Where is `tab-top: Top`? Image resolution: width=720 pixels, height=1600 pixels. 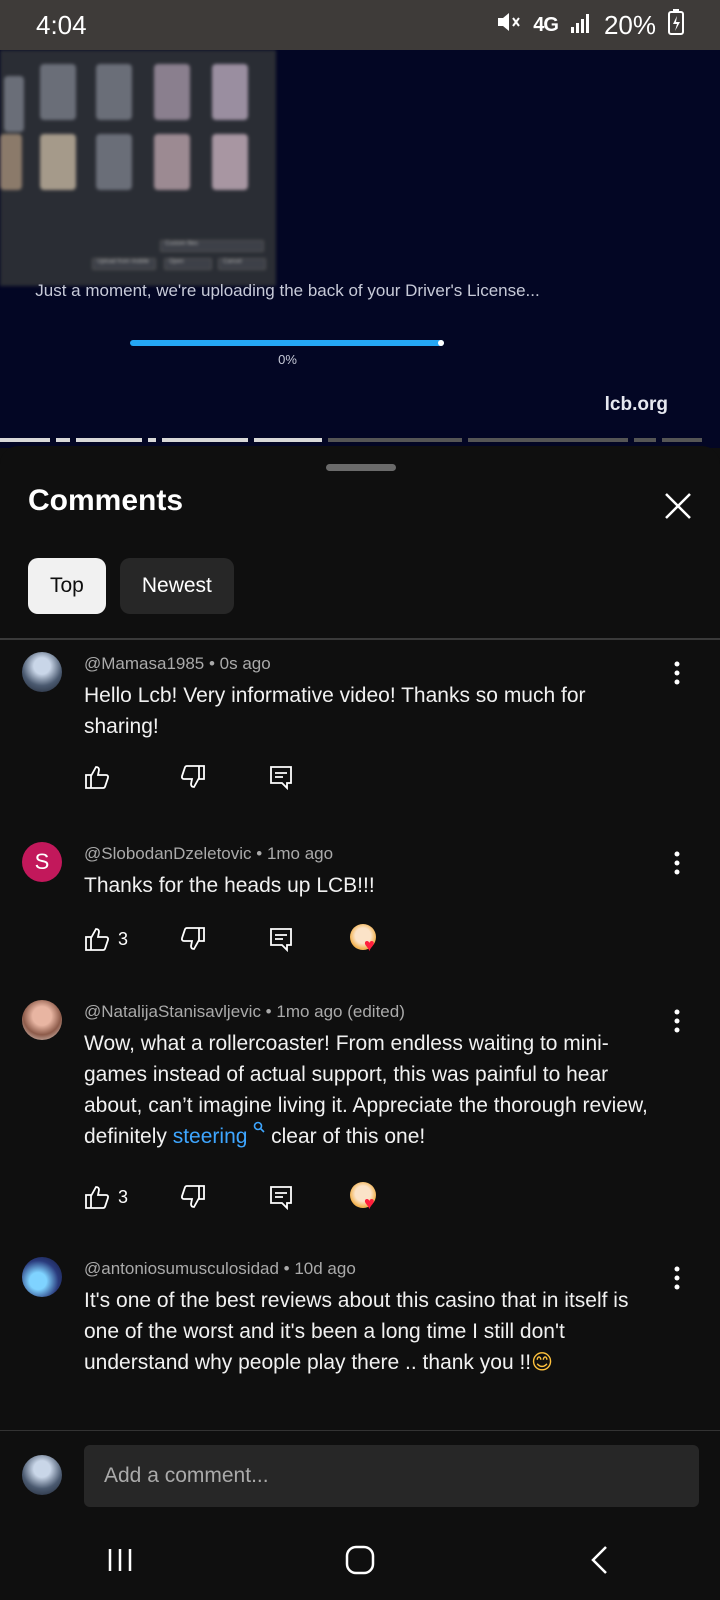 tab-top: Top is located at coordinates (67, 586).